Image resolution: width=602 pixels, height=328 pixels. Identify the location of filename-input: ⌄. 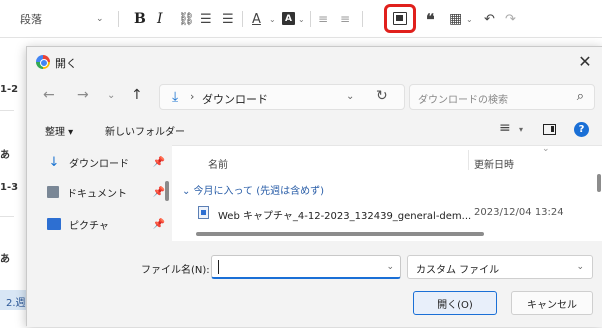
(306, 267).